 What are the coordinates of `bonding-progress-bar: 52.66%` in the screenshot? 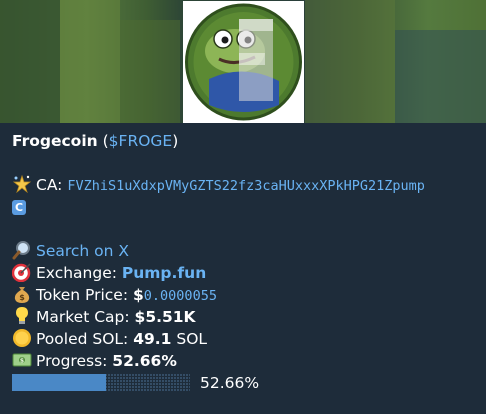 It's located at (245, 383).